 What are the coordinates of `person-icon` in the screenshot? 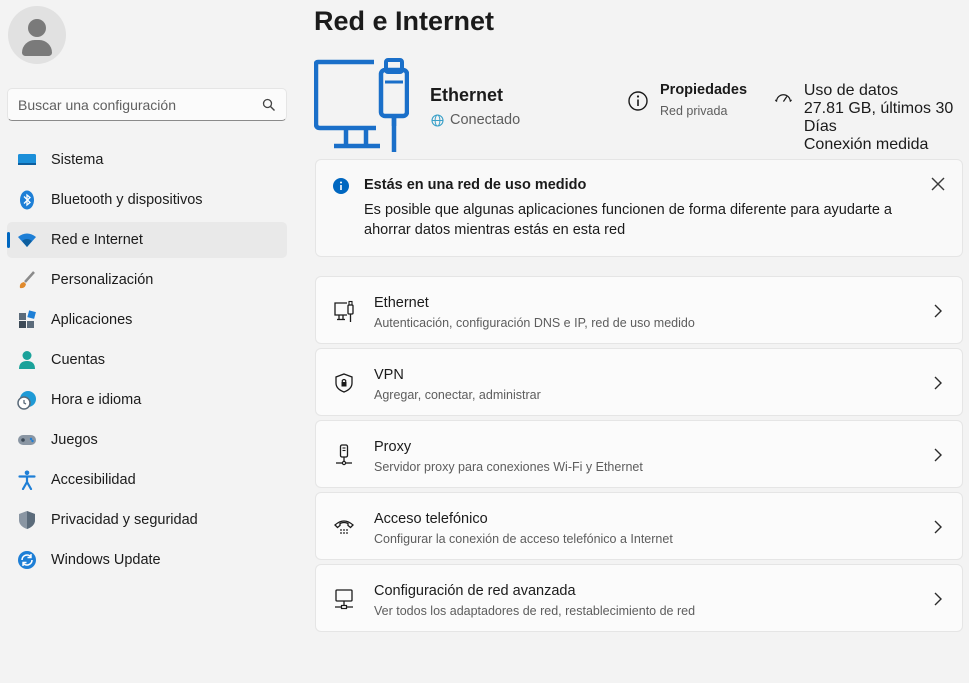 It's located at (27, 360).